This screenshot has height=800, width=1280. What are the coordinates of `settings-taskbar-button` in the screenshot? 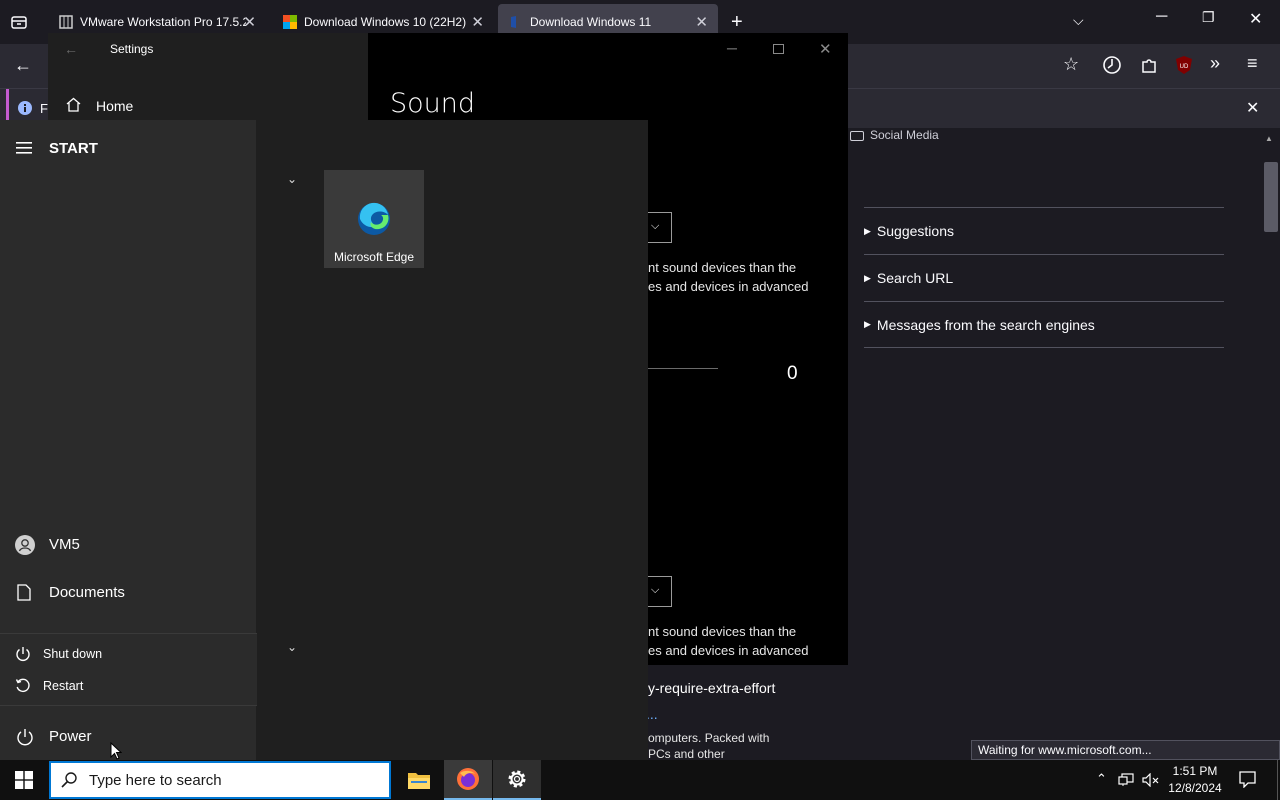 It's located at (517, 780).